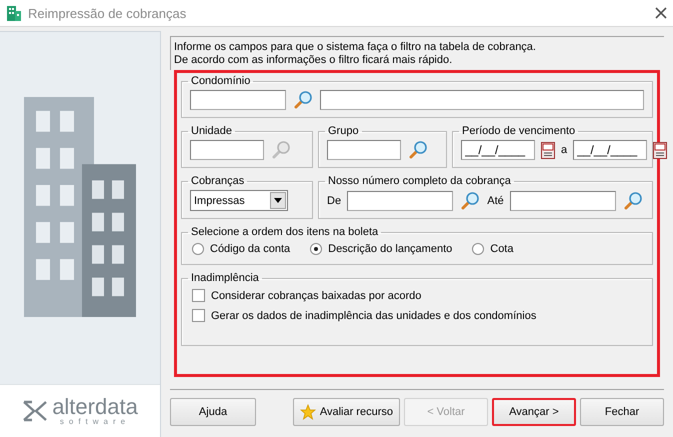 The width and height of the screenshot is (673, 437). Describe the element at coordinates (355, 47) in the screenshot. I see `intro-text: Informe os campos para que o sistema faça o filtro na tabela de cobrança.` at that location.